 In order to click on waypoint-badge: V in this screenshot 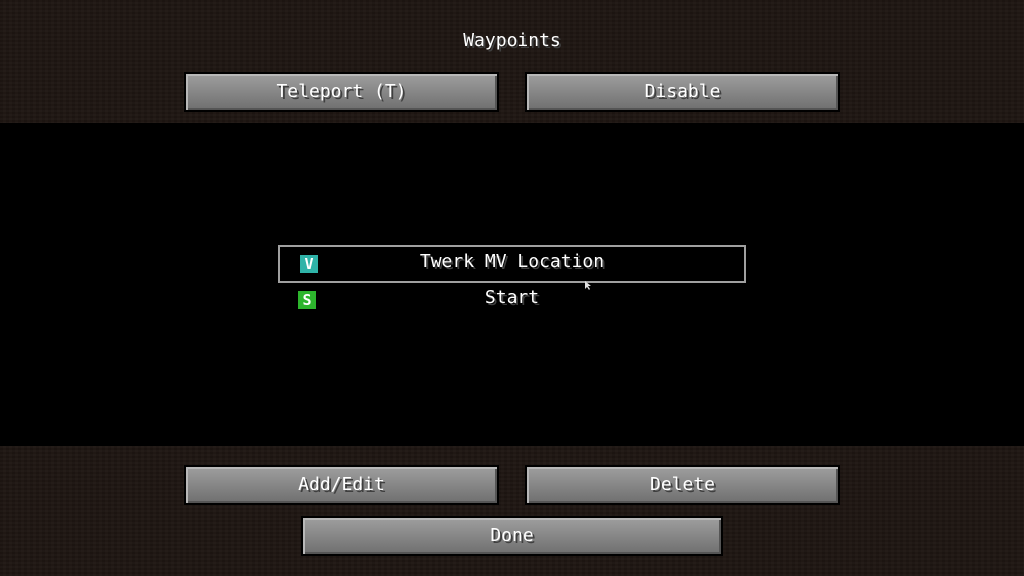, I will do `click(309, 264)`.